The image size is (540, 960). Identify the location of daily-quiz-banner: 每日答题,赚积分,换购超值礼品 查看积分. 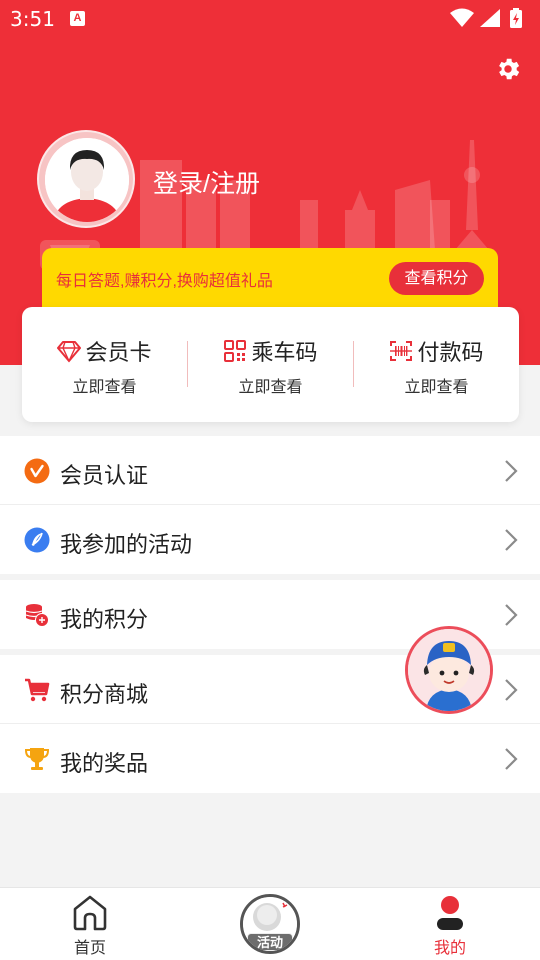
(270, 280).